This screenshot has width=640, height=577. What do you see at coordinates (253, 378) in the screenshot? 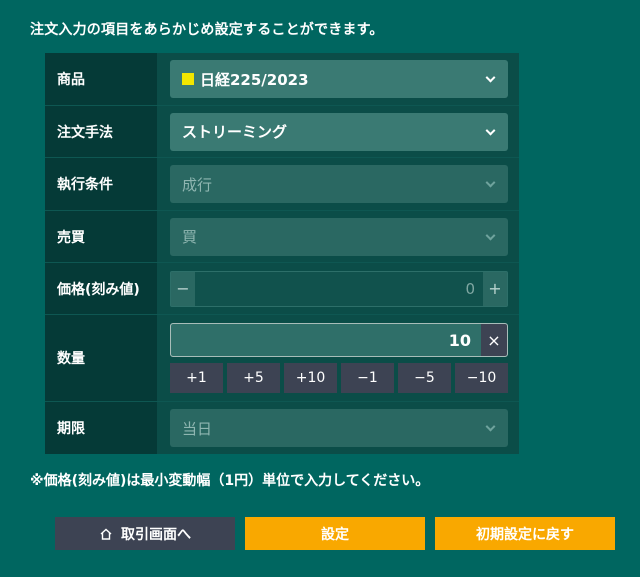
I see `quick-plus-5-button: +5` at bounding box center [253, 378].